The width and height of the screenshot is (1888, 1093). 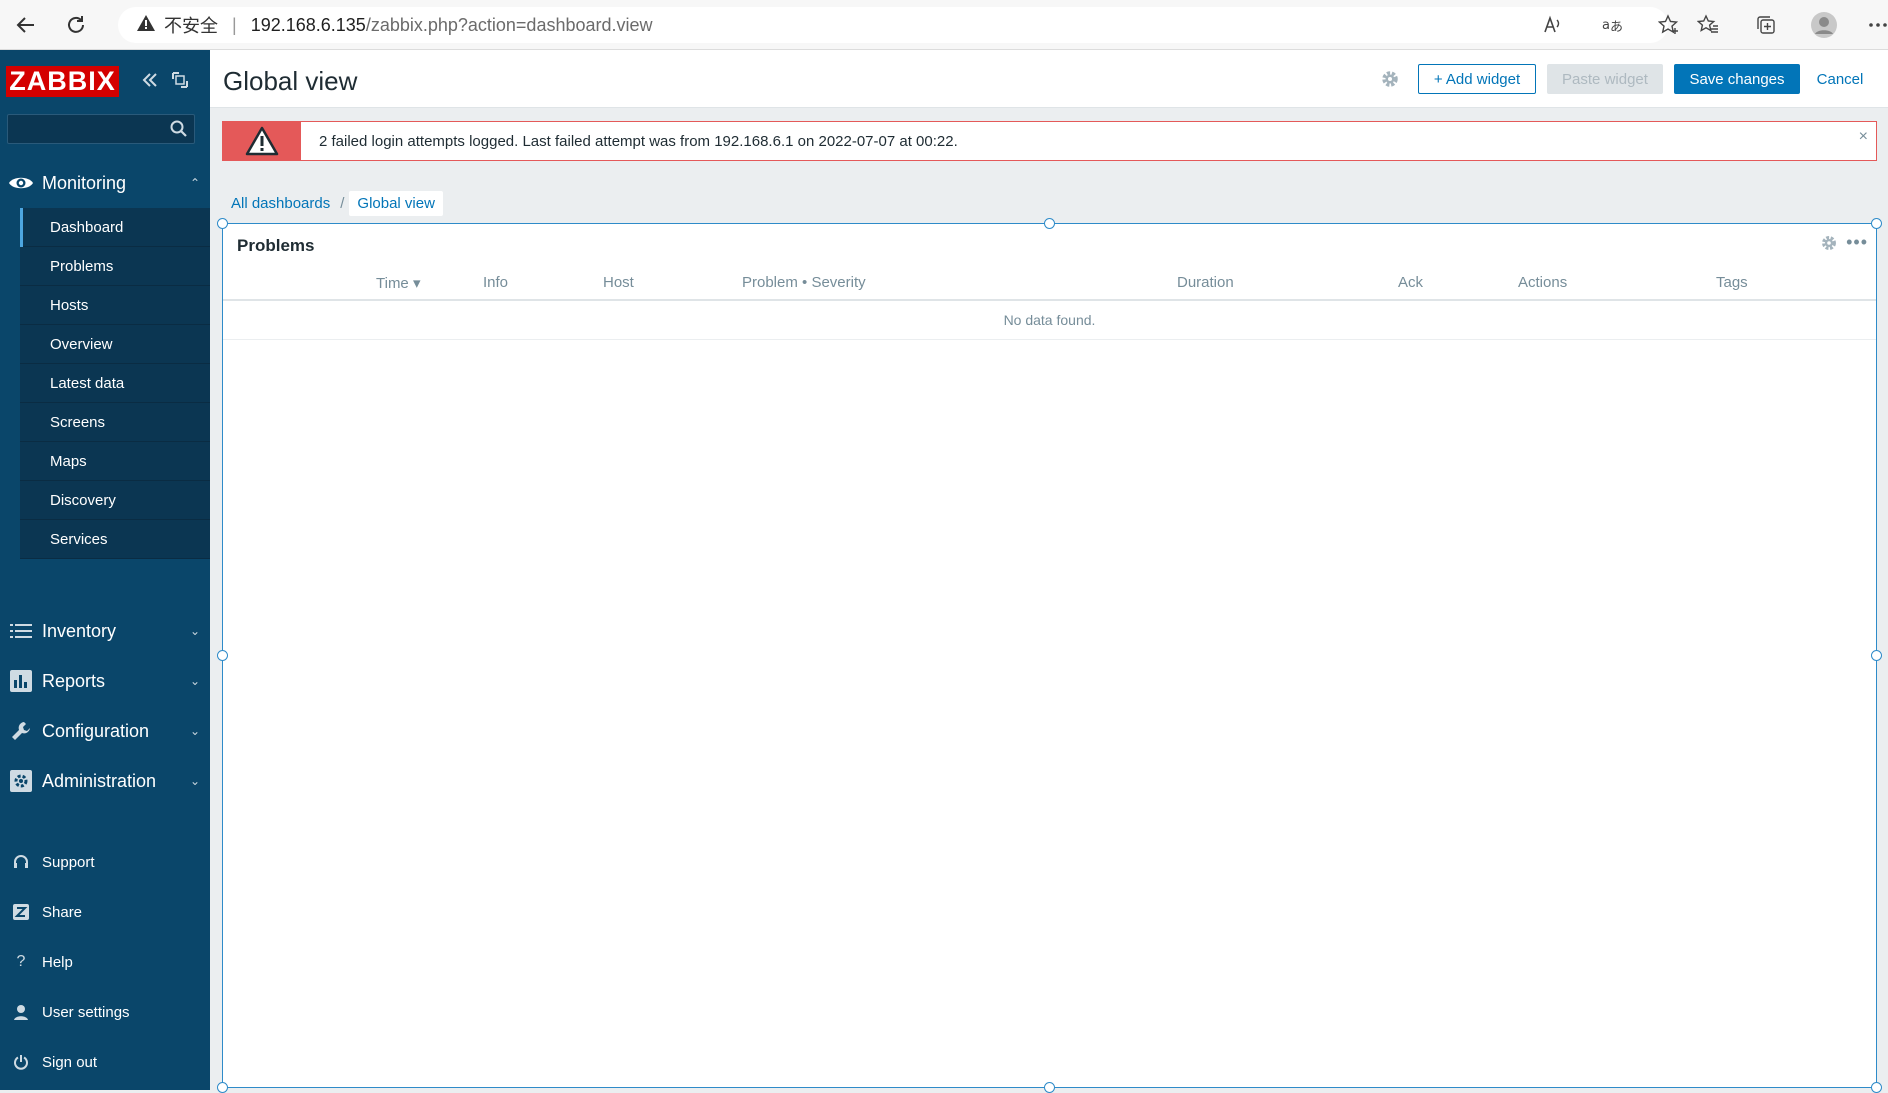 What do you see at coordinates (115, 266) in the screenshot?
I see `submenu-problems: Problems` at bounding box center [115, 266].